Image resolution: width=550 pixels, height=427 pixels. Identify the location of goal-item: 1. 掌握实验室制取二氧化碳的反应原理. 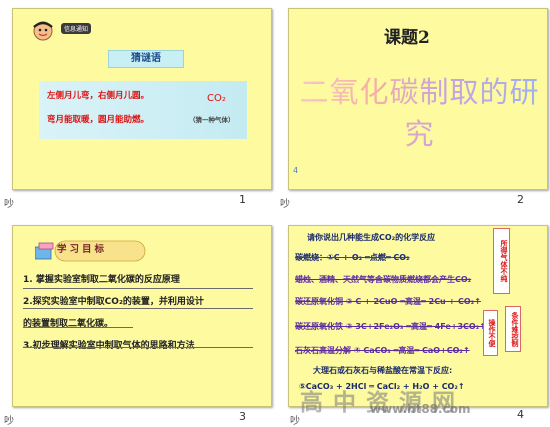
(101, 280).